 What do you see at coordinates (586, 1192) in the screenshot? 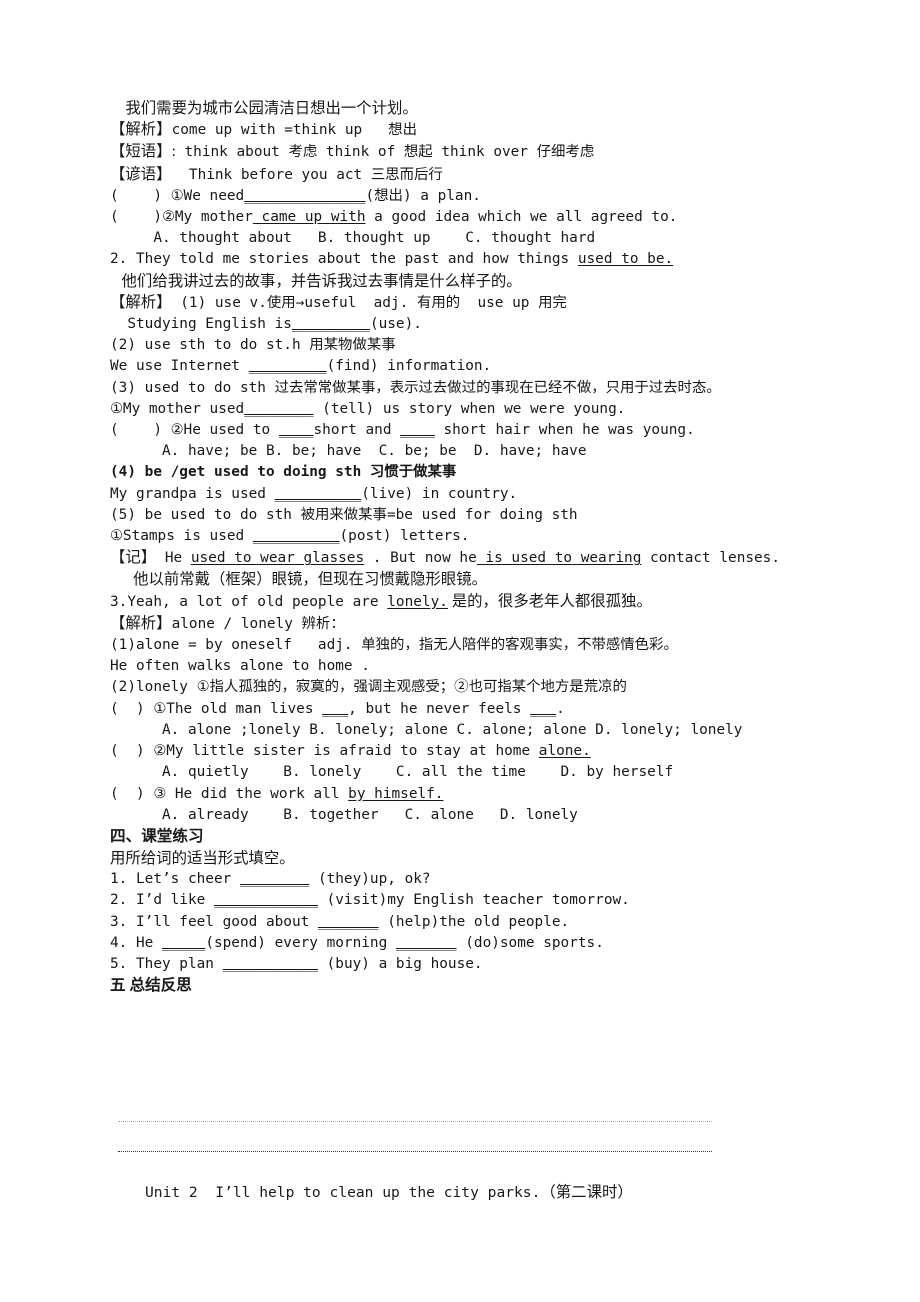
I see `next-lesson-title-cn: （第二课时）` at bounding box center [586, 1192].